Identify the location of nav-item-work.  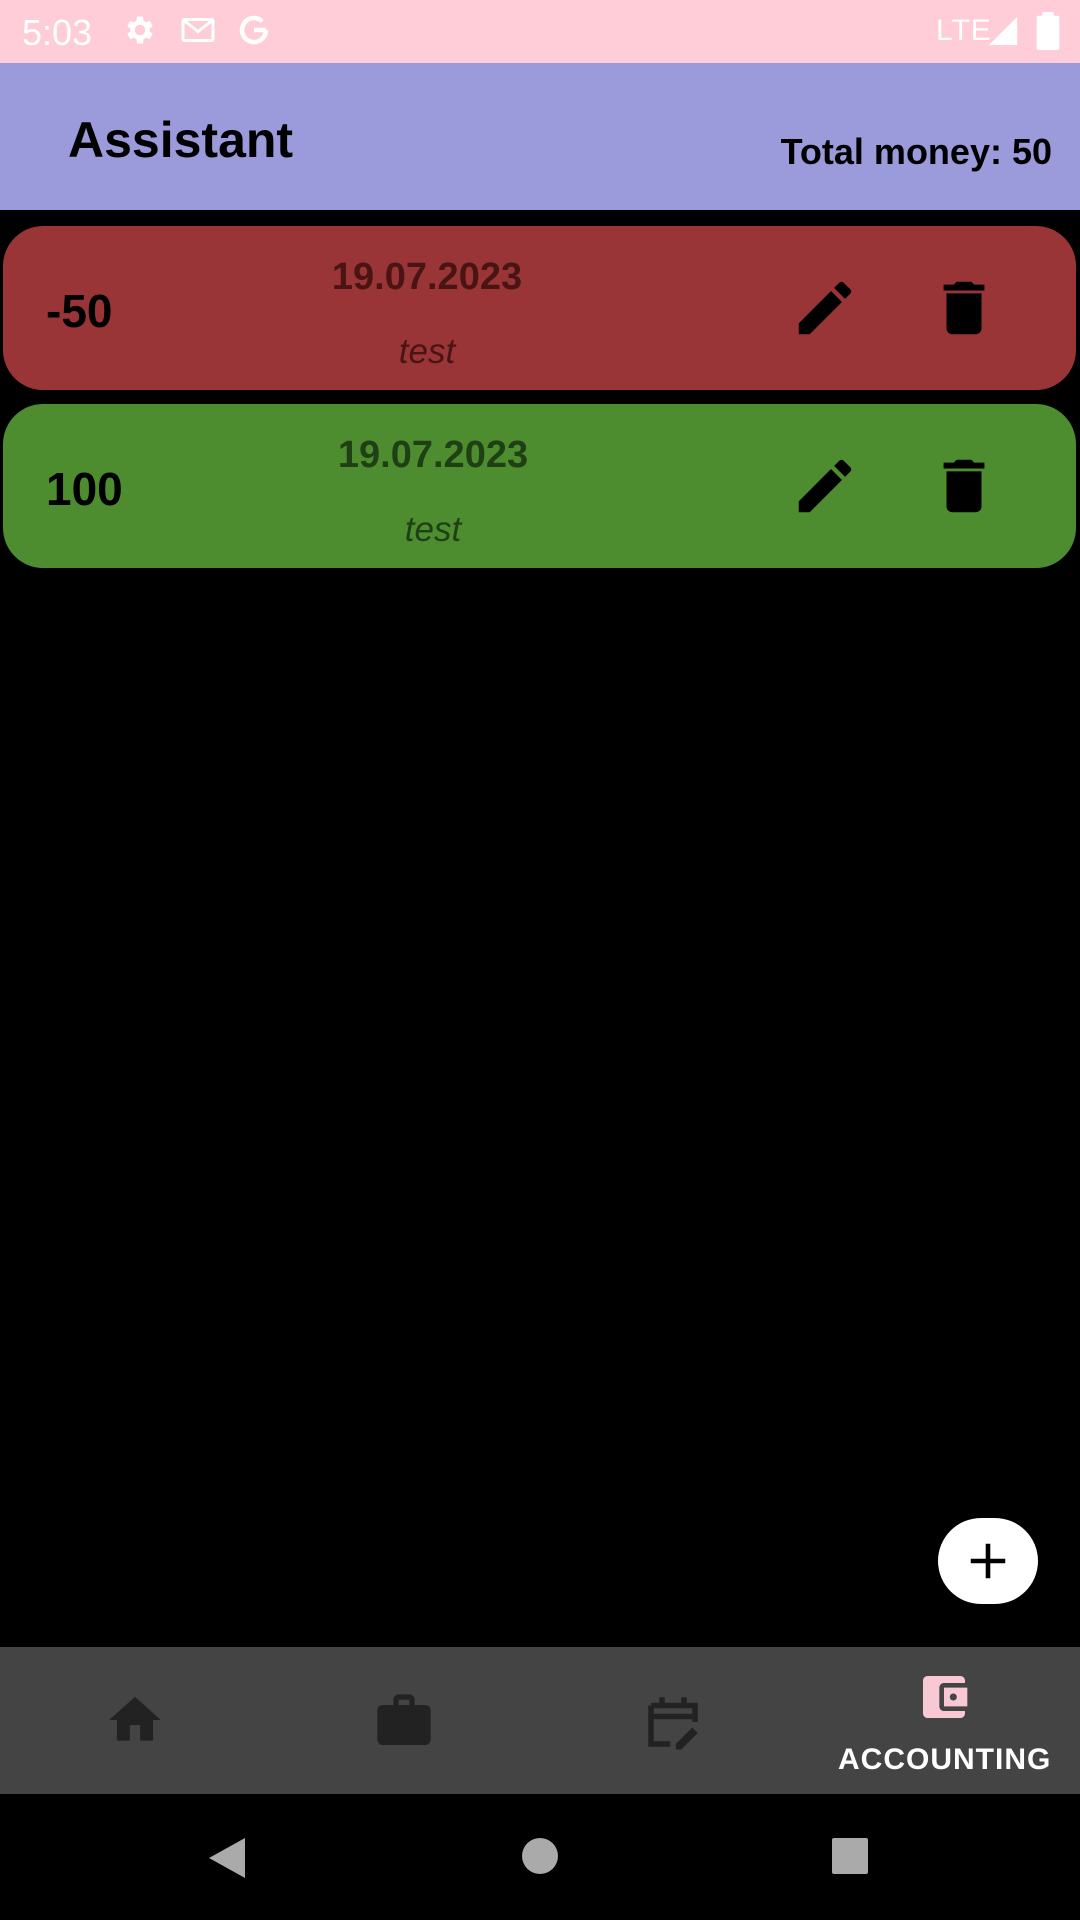
(405, 1720).